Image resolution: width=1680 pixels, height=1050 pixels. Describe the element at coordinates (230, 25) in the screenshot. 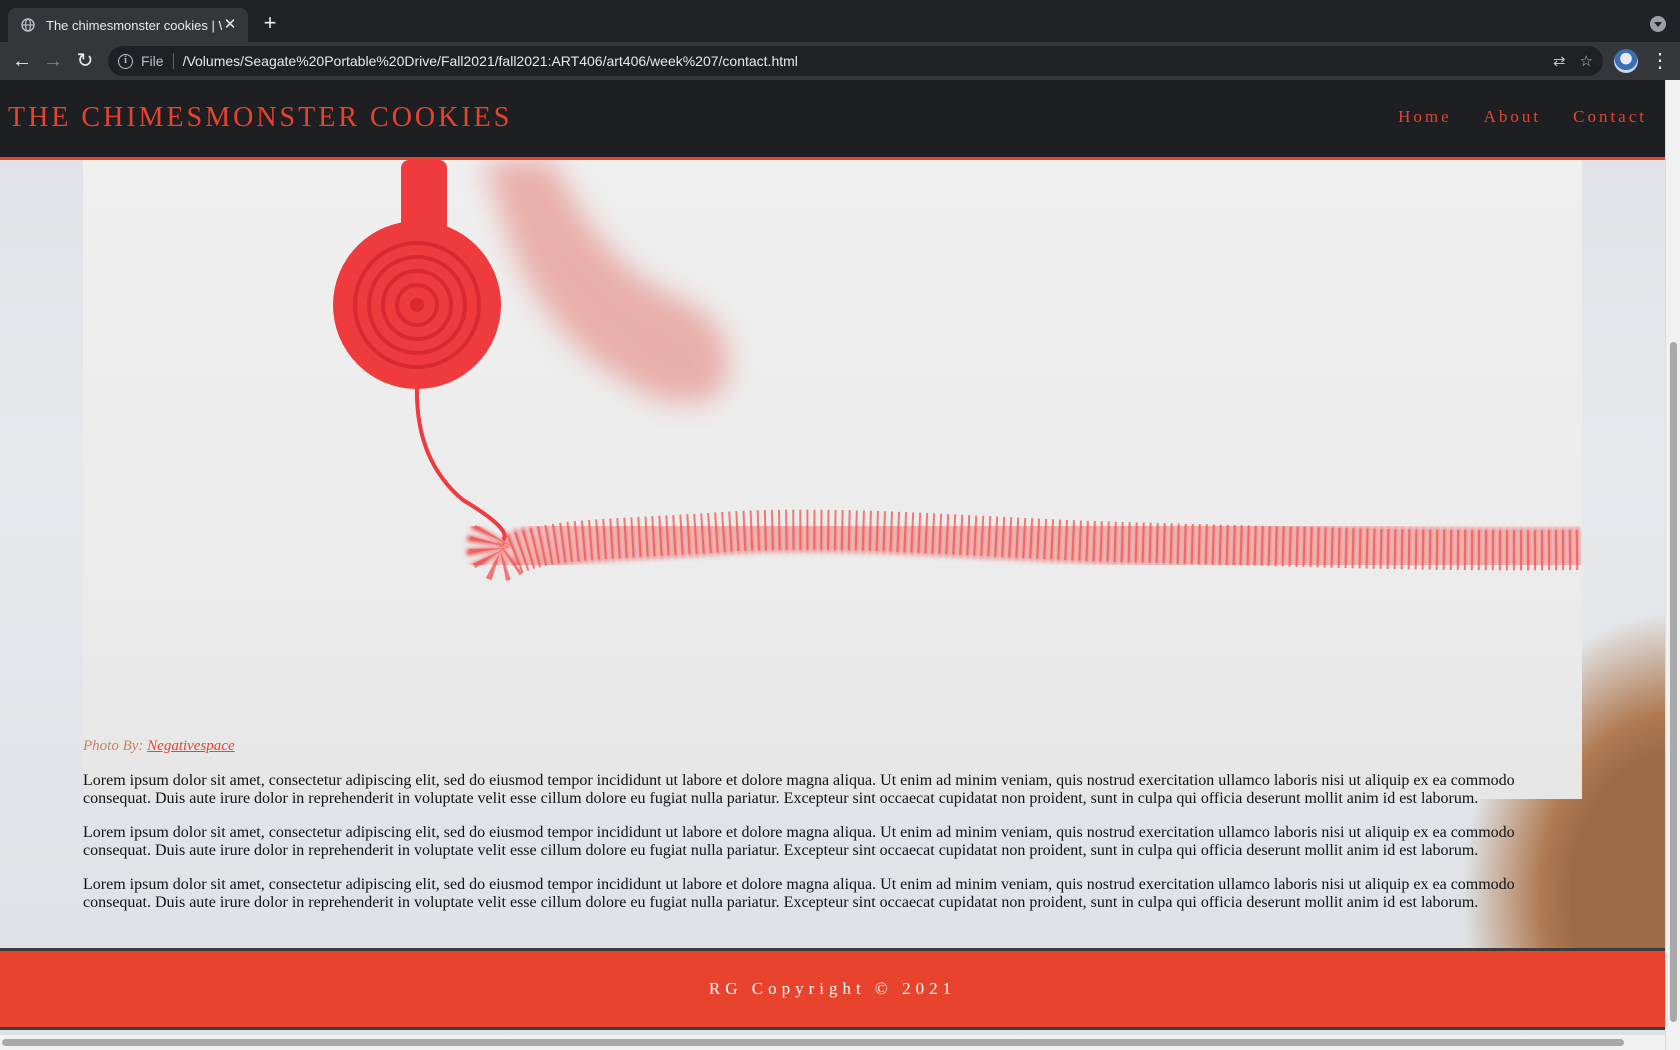

I see `close-icon: ✕` at that location.